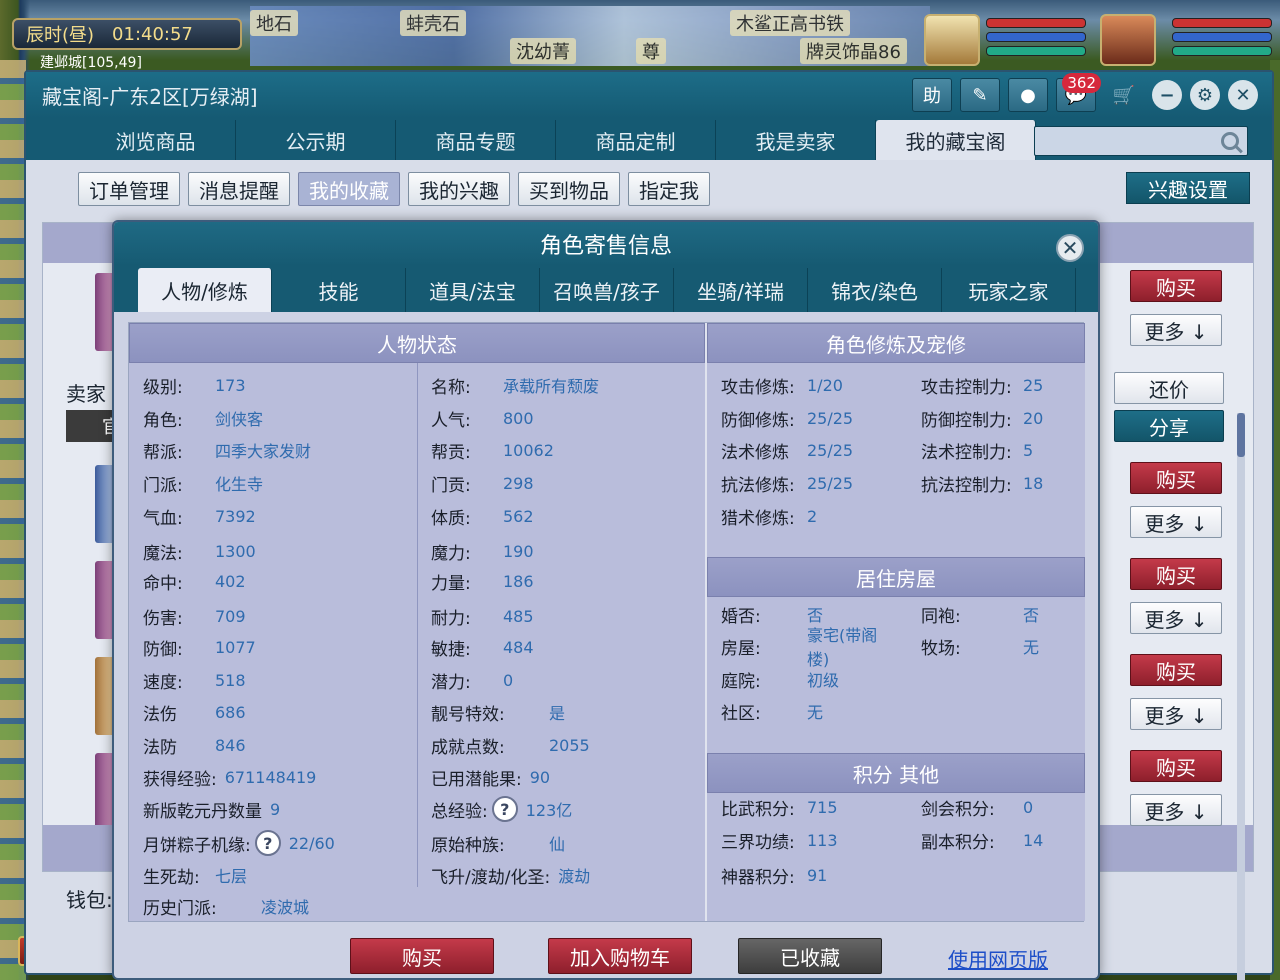  What do you see at coordinates (1169, 388) in the screenshot?
I see `counter-offer-button: 还价` at bounding box center [1169, 388].